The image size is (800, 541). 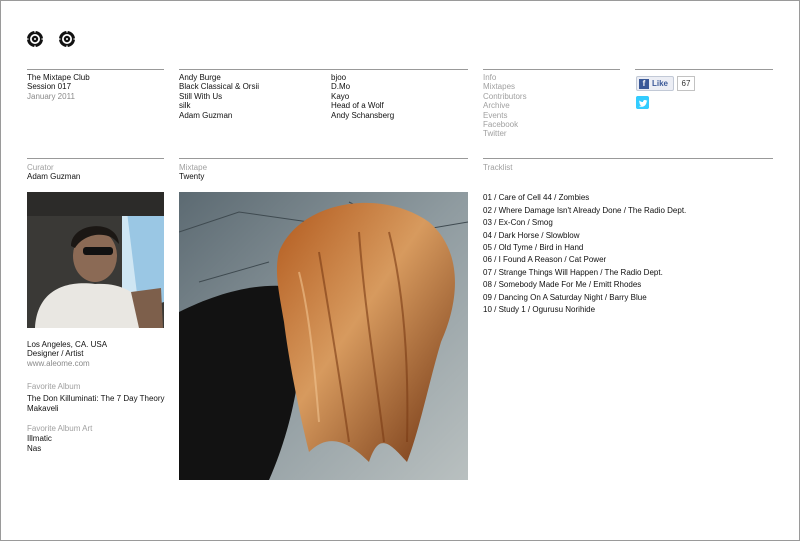 What do you see at coordinates (60, 428) in the screenshot?
I see `favorite-album-art-heading: Favorite Album Art` at bounding box center [60, 428].